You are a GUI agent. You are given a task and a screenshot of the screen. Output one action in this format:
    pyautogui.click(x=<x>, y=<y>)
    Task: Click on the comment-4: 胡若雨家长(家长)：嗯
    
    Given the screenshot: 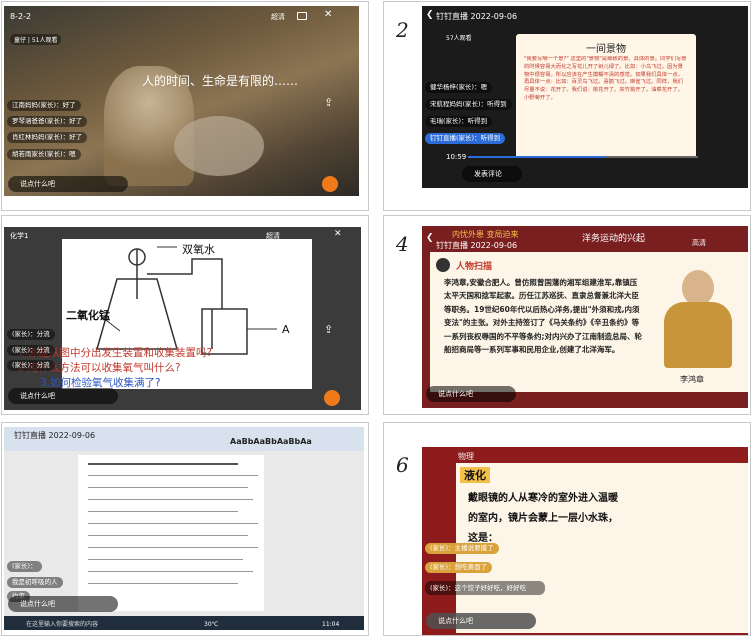 What is the action you would take?
    pyautogui.click(x=44, y=154)
    